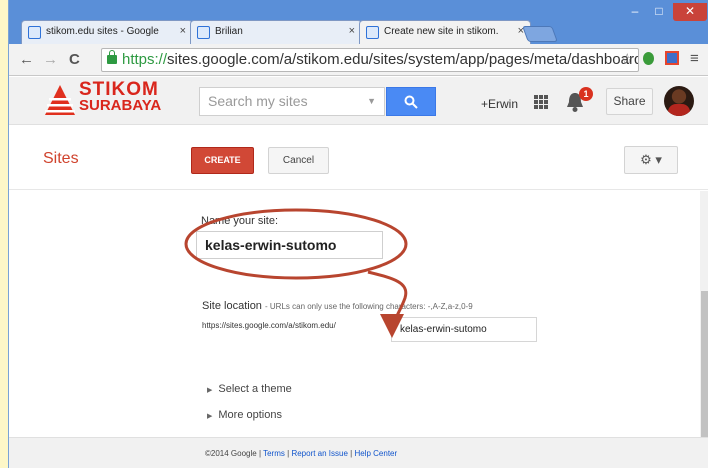  What do you see at coordinates (627, 60) in the screenshot?
I see `bookmark-star-icon: ☆` at bounding box center [627, 60].